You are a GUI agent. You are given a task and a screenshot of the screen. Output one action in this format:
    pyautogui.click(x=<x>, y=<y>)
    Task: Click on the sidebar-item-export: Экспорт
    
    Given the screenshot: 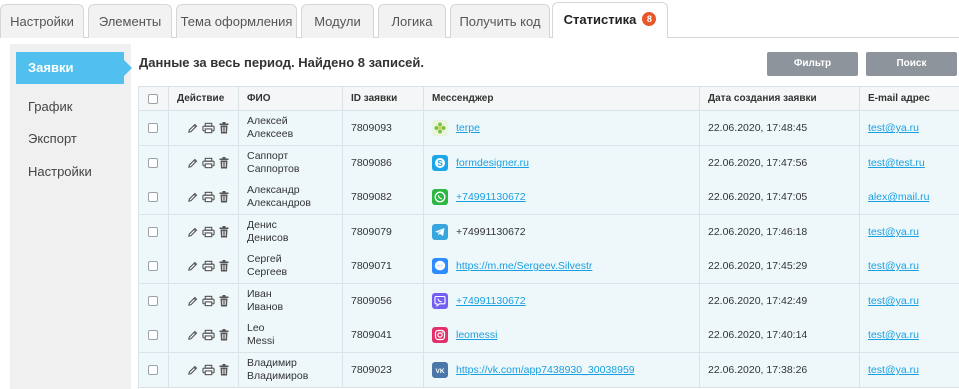 What is the action you would take?
    pyautogui.click(x=70, y=139)
    